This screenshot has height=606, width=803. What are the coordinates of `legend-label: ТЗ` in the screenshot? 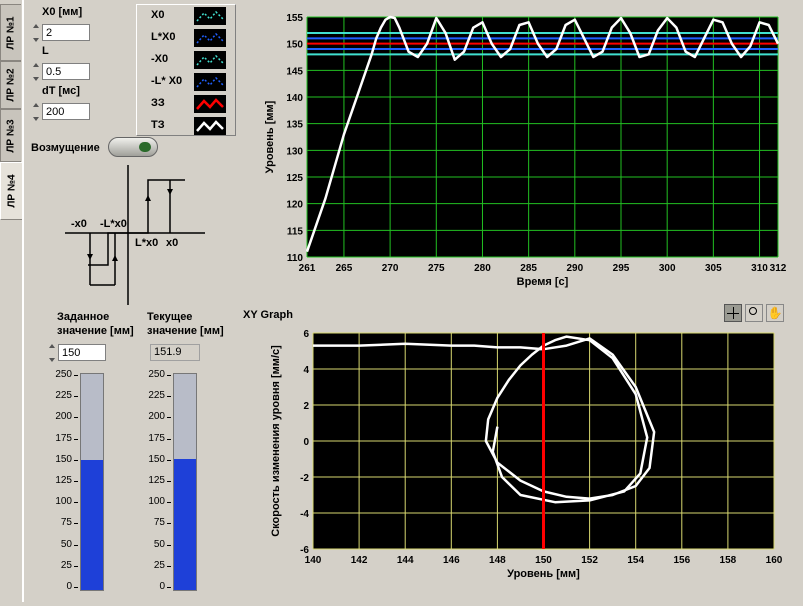 It's located at (158, 125).